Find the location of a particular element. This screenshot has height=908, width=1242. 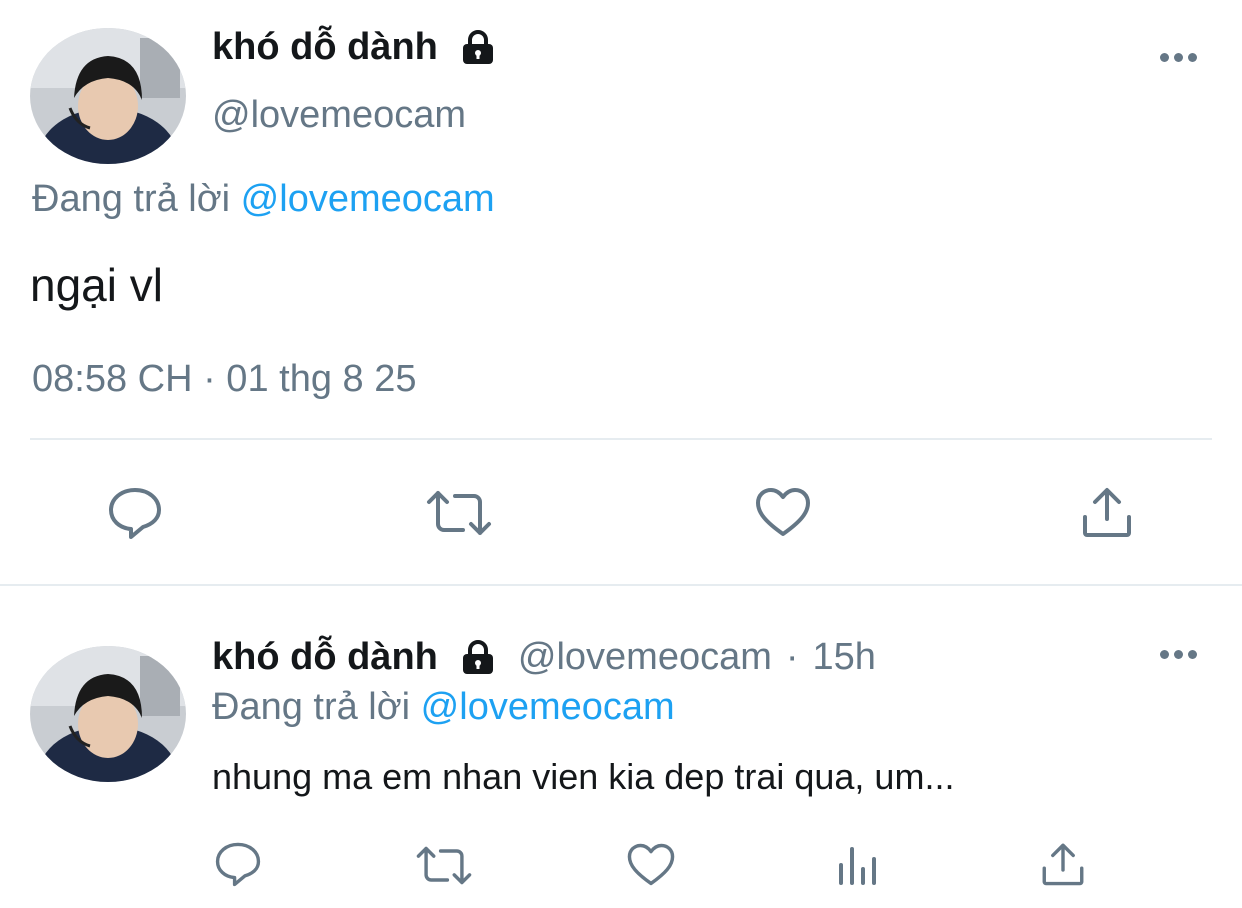

tweet-text: ngại vl is located at coordinates (96, 285).